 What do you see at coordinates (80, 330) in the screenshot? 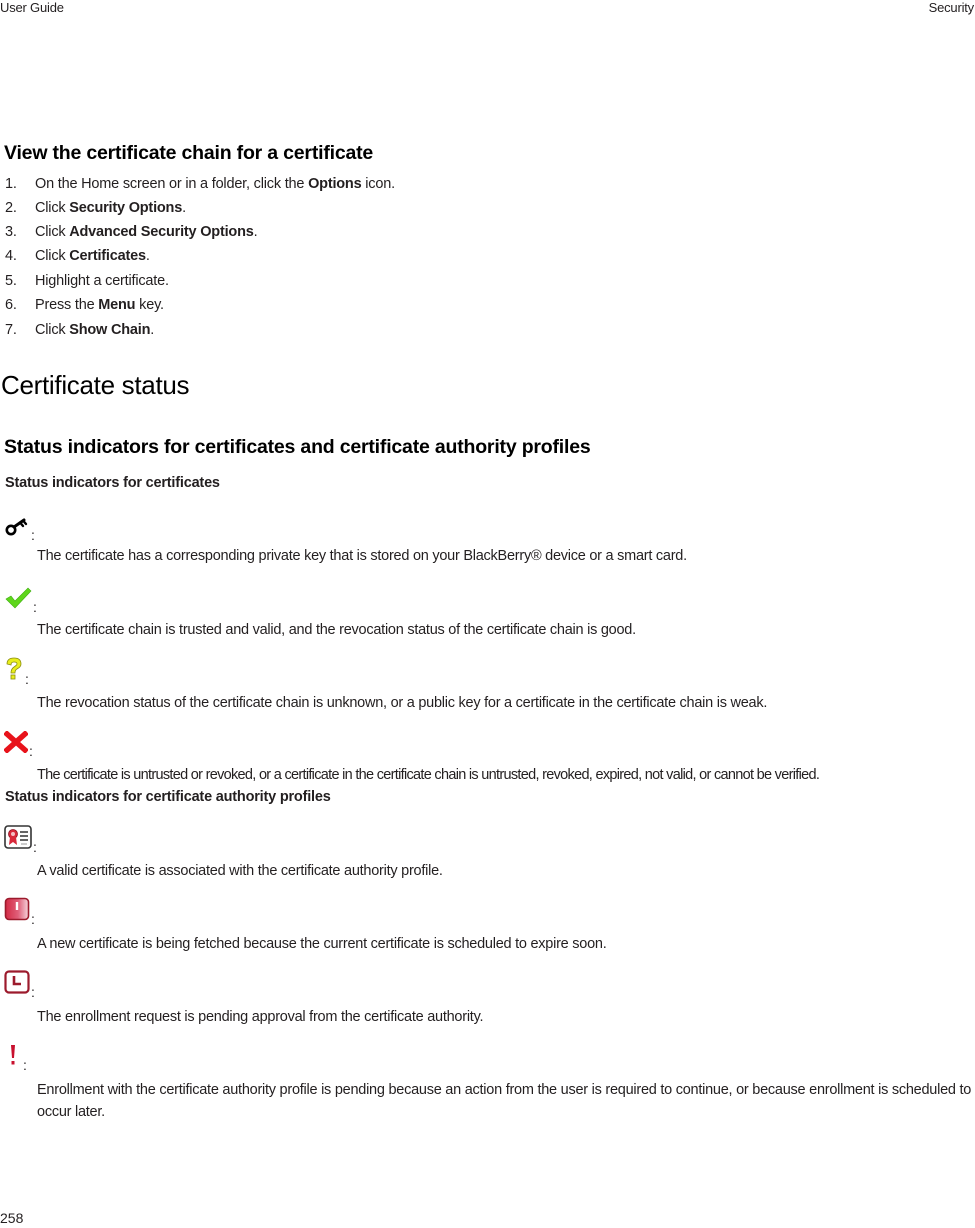
I see `step-item: 7. Click Show Chain.` at bounding box center [80, 330].